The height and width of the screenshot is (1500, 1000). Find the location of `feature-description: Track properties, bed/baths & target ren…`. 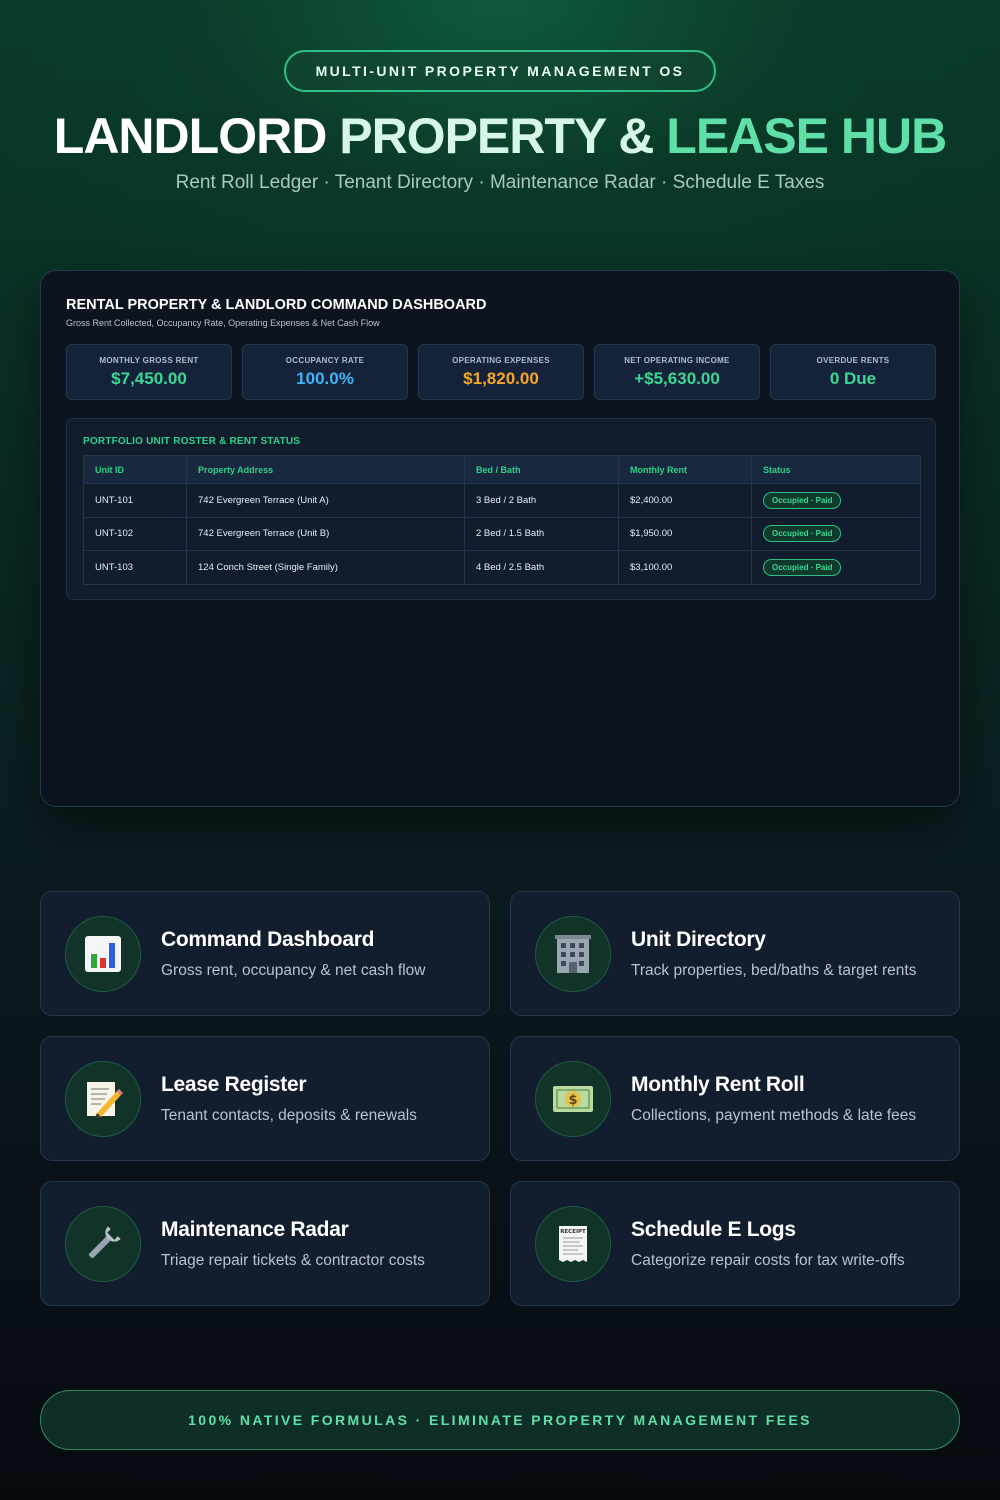

feature-description: Track properties, bed/baths & target ren… is located at coordinates (774, 970).